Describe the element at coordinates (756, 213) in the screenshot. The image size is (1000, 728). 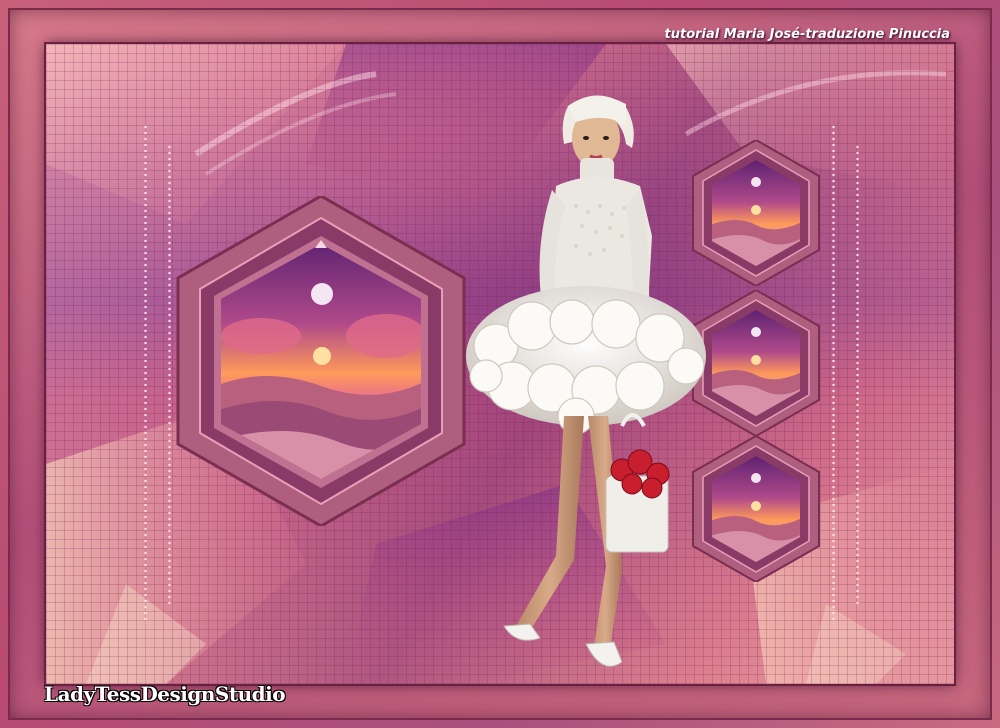
I see `small-sunset-hex-top` at that location.